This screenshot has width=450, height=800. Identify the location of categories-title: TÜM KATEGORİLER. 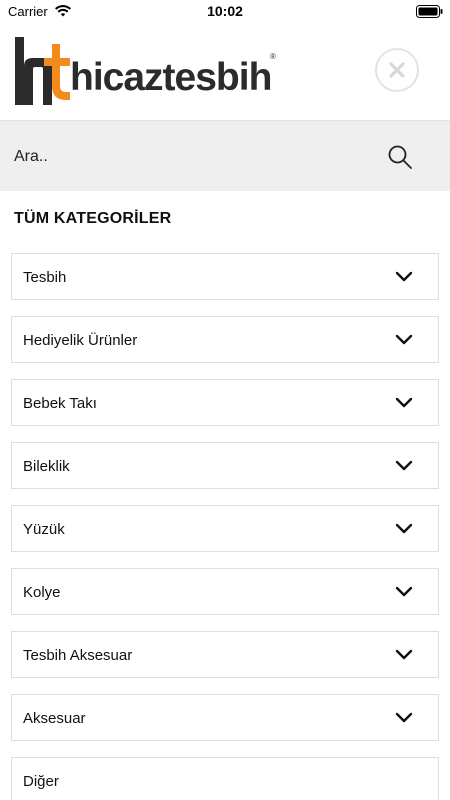
(93, 218).